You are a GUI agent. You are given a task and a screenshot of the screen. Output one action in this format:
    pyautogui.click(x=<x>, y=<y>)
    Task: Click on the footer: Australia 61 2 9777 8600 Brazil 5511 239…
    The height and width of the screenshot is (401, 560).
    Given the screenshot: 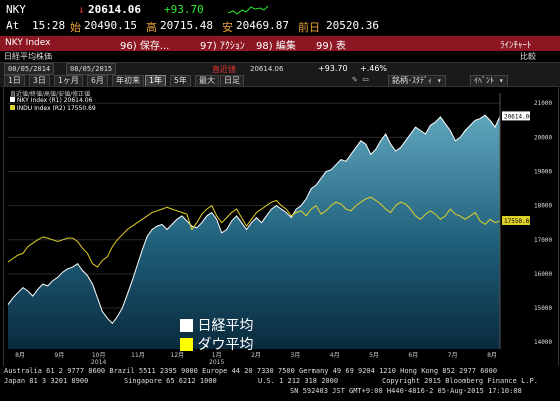 What is the action you would take?
    pyautogui.click(x=280, y=383)
    